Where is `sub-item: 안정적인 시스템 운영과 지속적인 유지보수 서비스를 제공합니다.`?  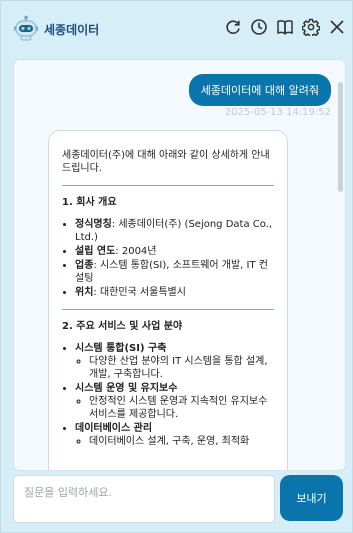
sub-item: 안정적인 시스템 운영과 지속적인 유지보수 서비스를 제공합니다. is located at coordinates (181, 408).